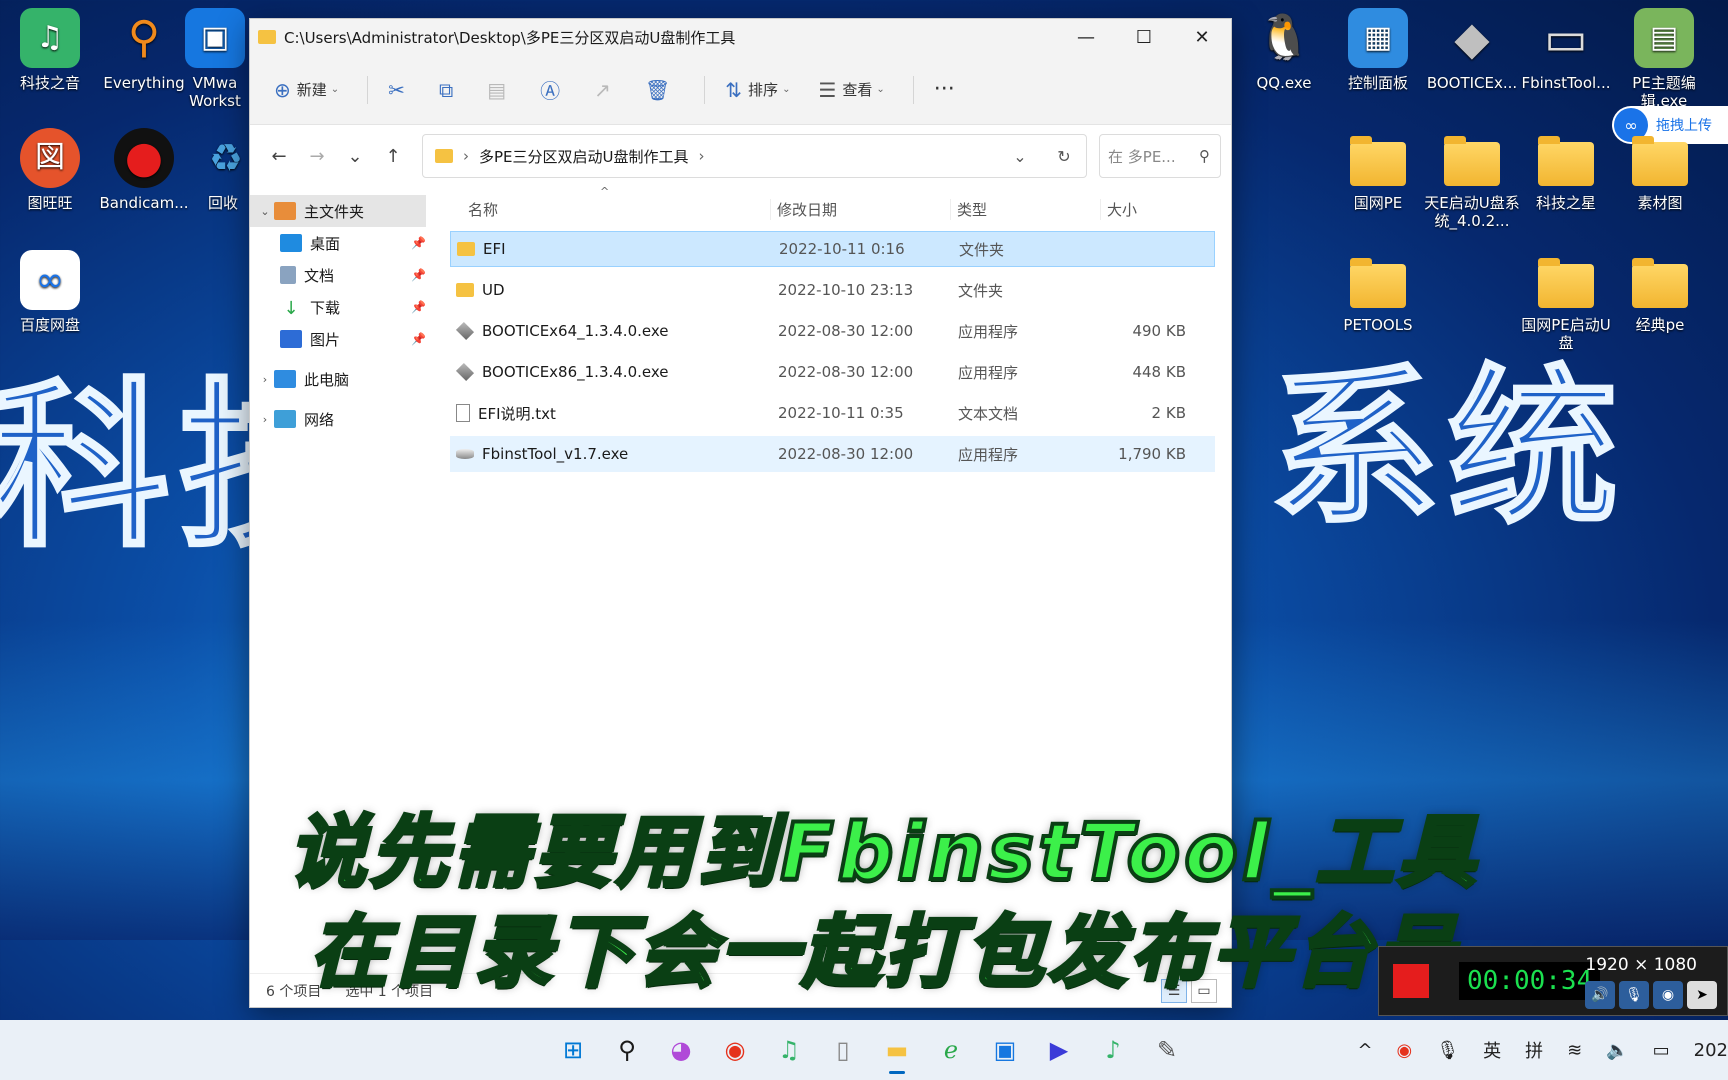  Describe the element at coordinates (144, 83) in the screenshot. I see `desktop-icon-label: Everything` at that location.